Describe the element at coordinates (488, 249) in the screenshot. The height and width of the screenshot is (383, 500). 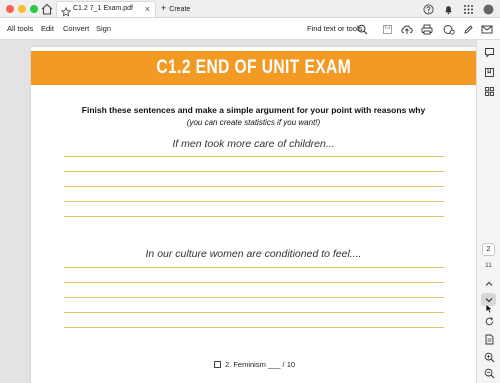
I see `current-page-input: 2` at that location.